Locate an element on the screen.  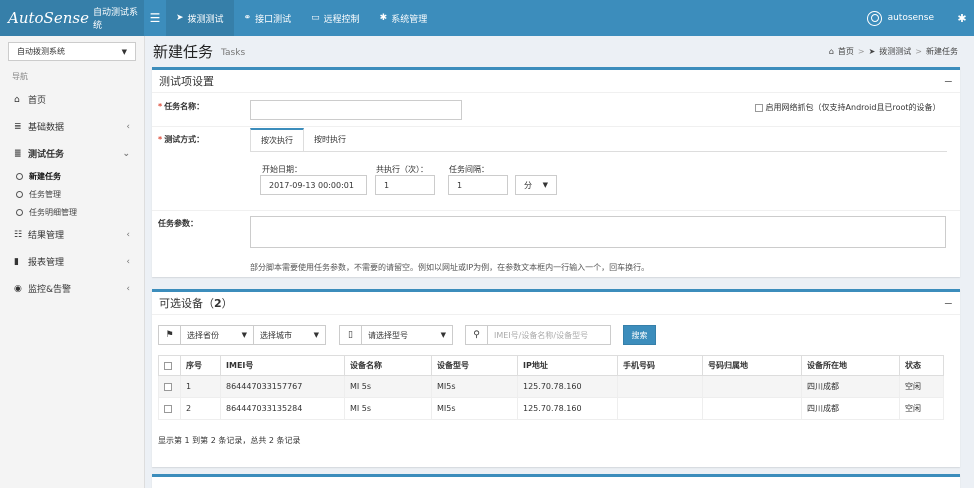
sidebar-subitem-label: 新建任务 is located at coordinates (45, 176).